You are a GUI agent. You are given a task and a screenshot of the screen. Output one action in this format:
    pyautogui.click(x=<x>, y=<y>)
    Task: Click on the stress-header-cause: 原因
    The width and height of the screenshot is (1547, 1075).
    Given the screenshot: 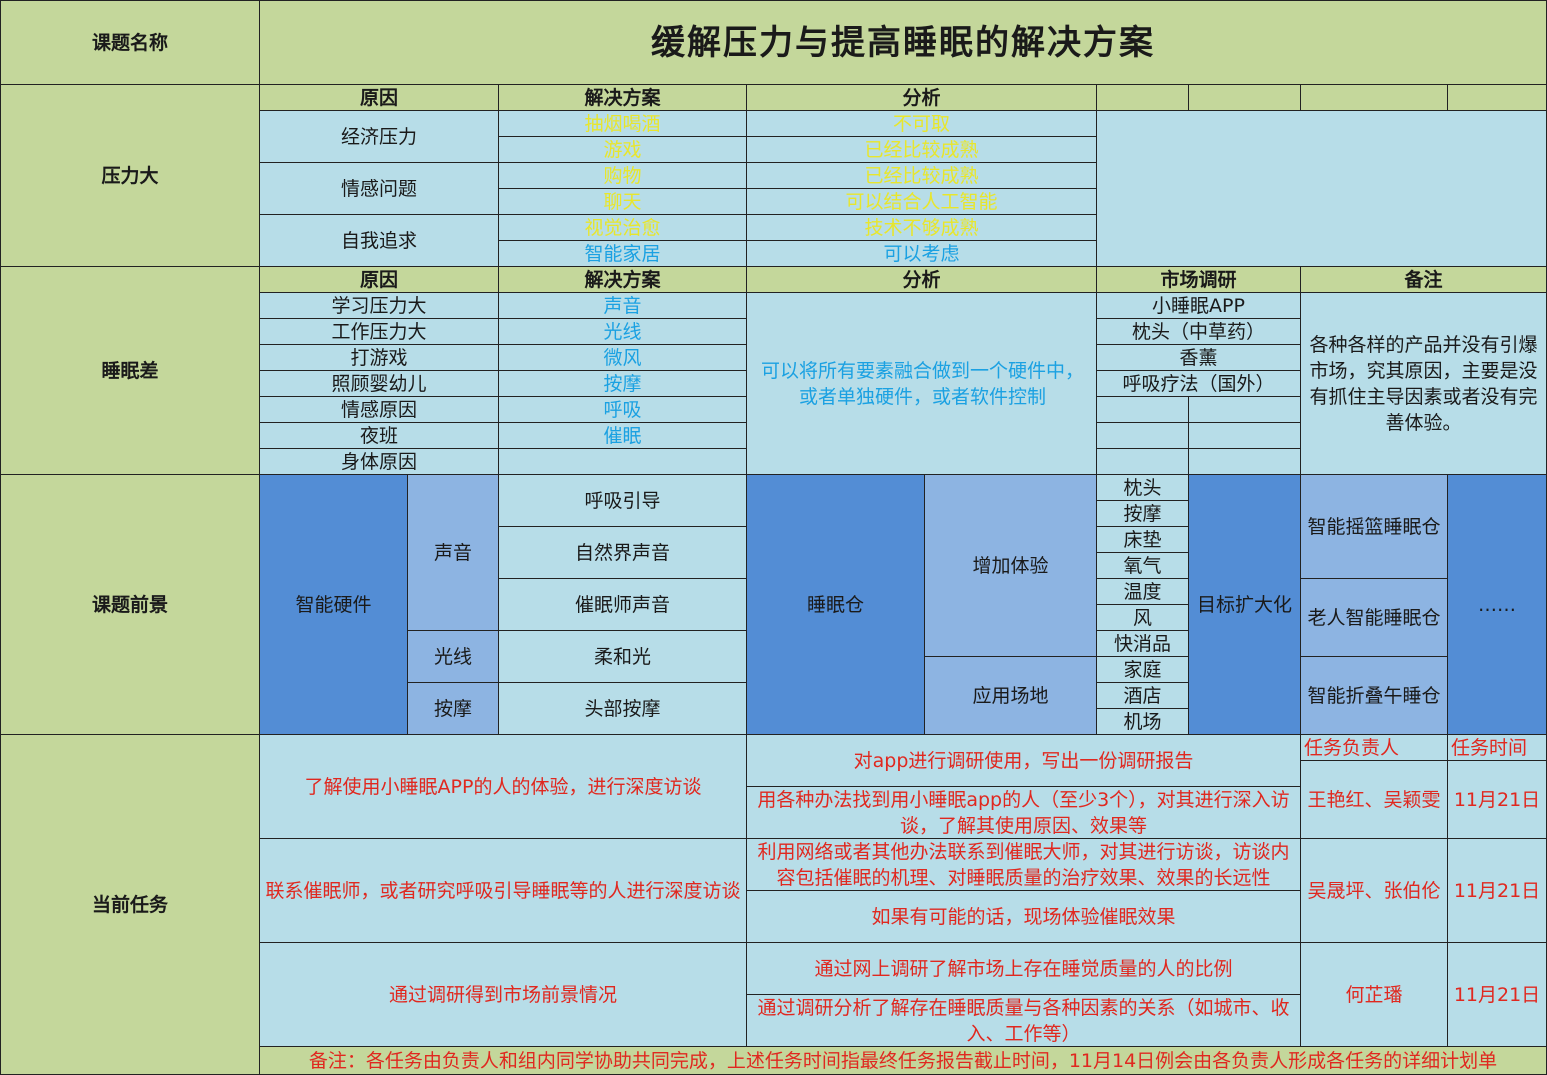 What is the action you would take?
    pyautogui.click(x=379, y=97)
    